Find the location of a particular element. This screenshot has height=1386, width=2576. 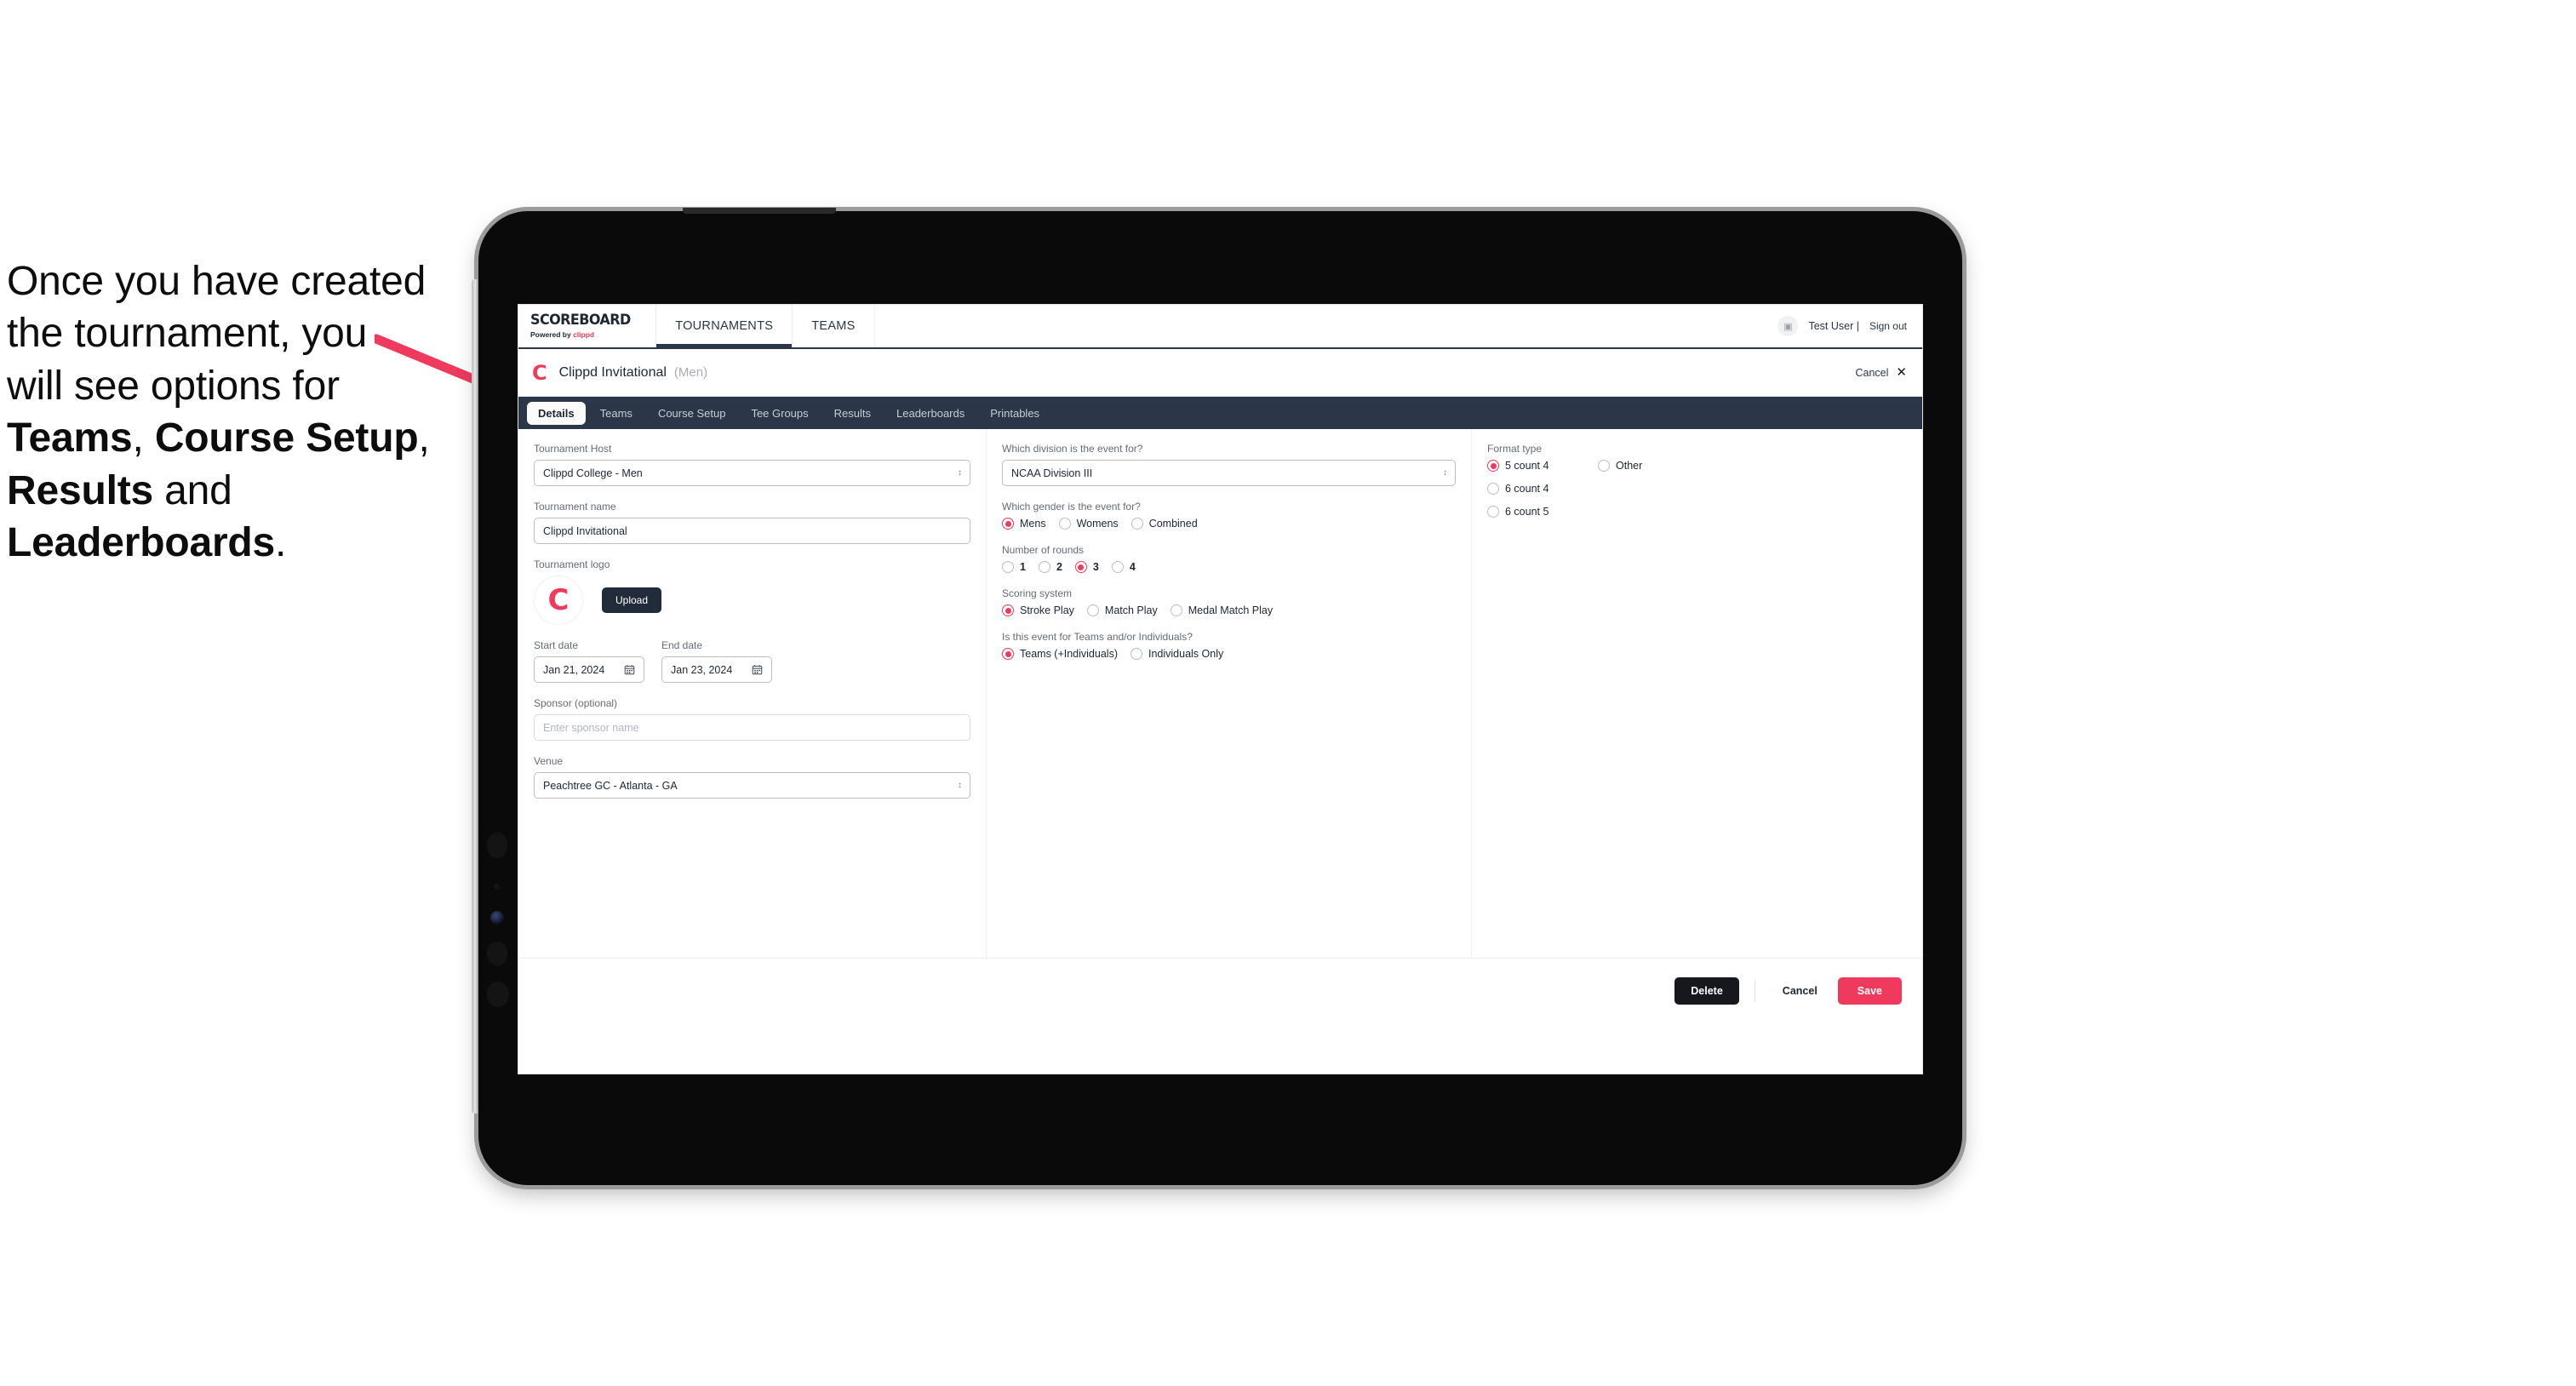

gender-radio-group: Mens Womens Combined is located at coordinates (1229, 524).